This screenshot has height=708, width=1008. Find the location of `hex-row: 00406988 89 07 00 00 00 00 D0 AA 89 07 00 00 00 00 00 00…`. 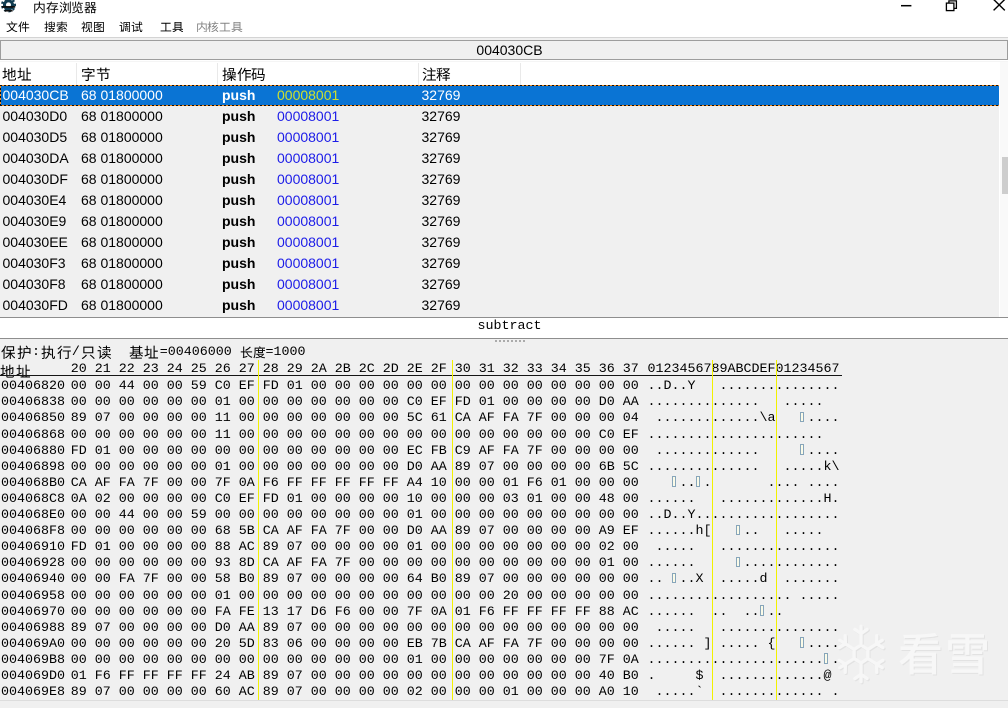

hex-row: 00406988 89 07 00 00 00 00 D0 AA 89 07 00 00 00 00 00 00… is located at coordinates (504, 629).